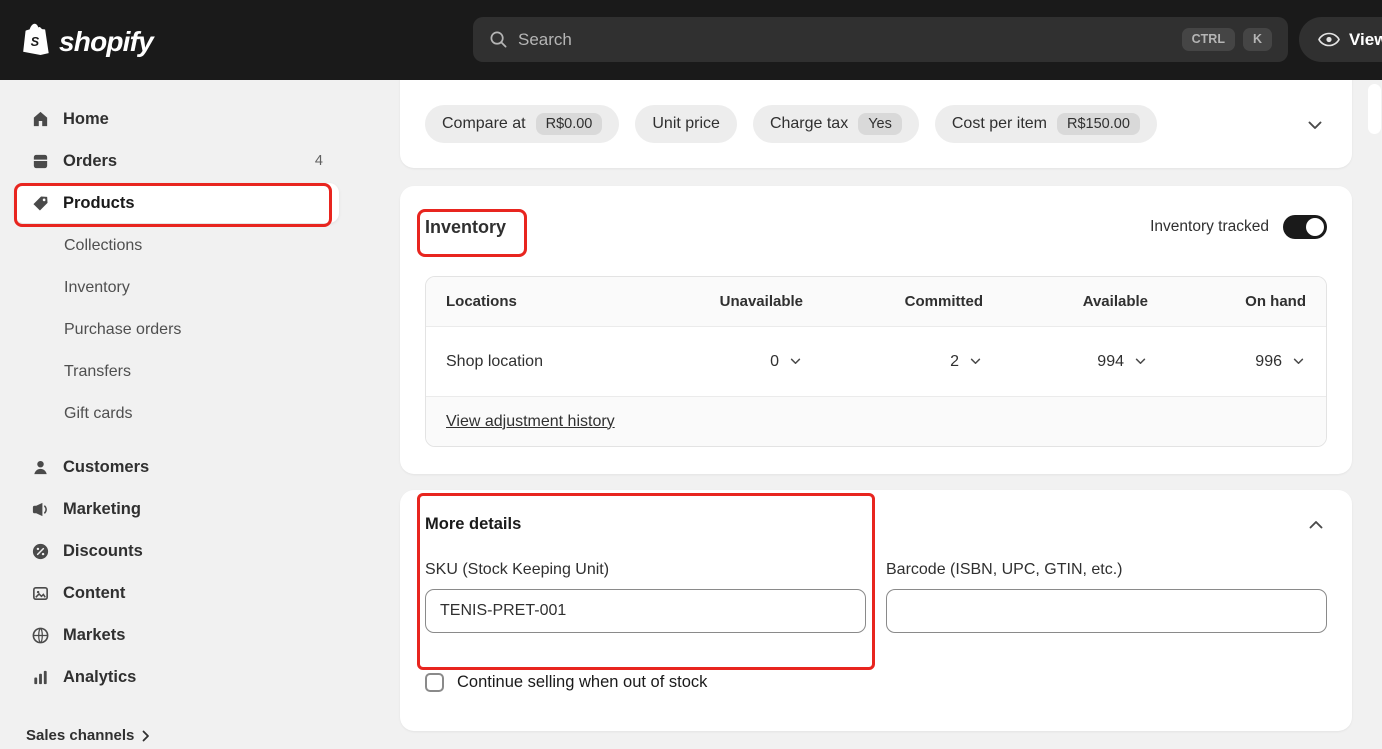 The width and height of the screenshot is (1382, 749). Describe the element at coordinates (809, 123) in the screenshot. I see `pill-label: Charge tax` at that location.